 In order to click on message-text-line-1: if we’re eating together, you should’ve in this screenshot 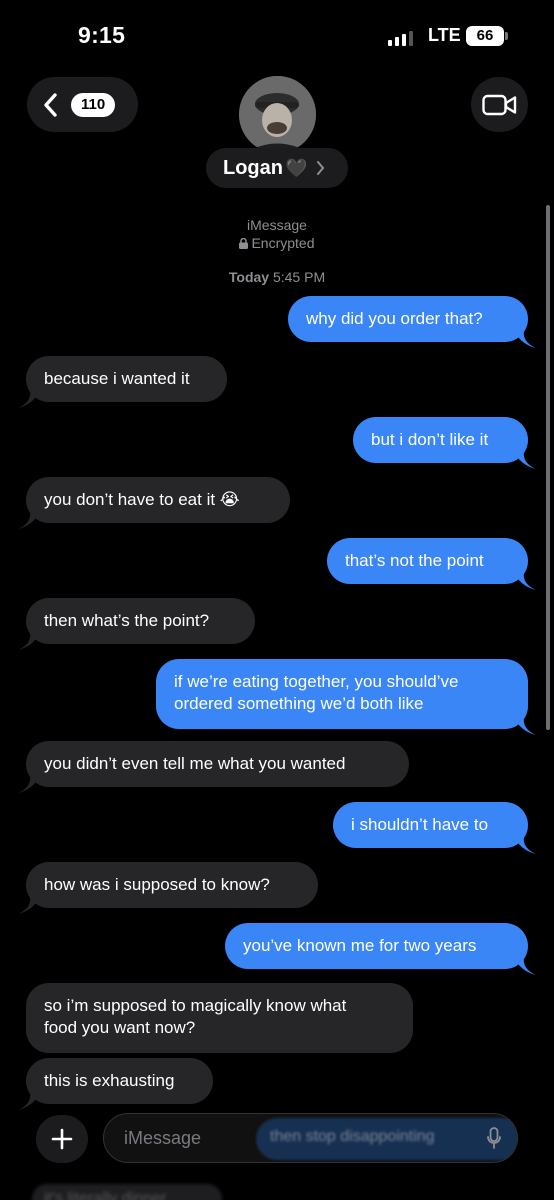, I will do `click(316, 681)`.